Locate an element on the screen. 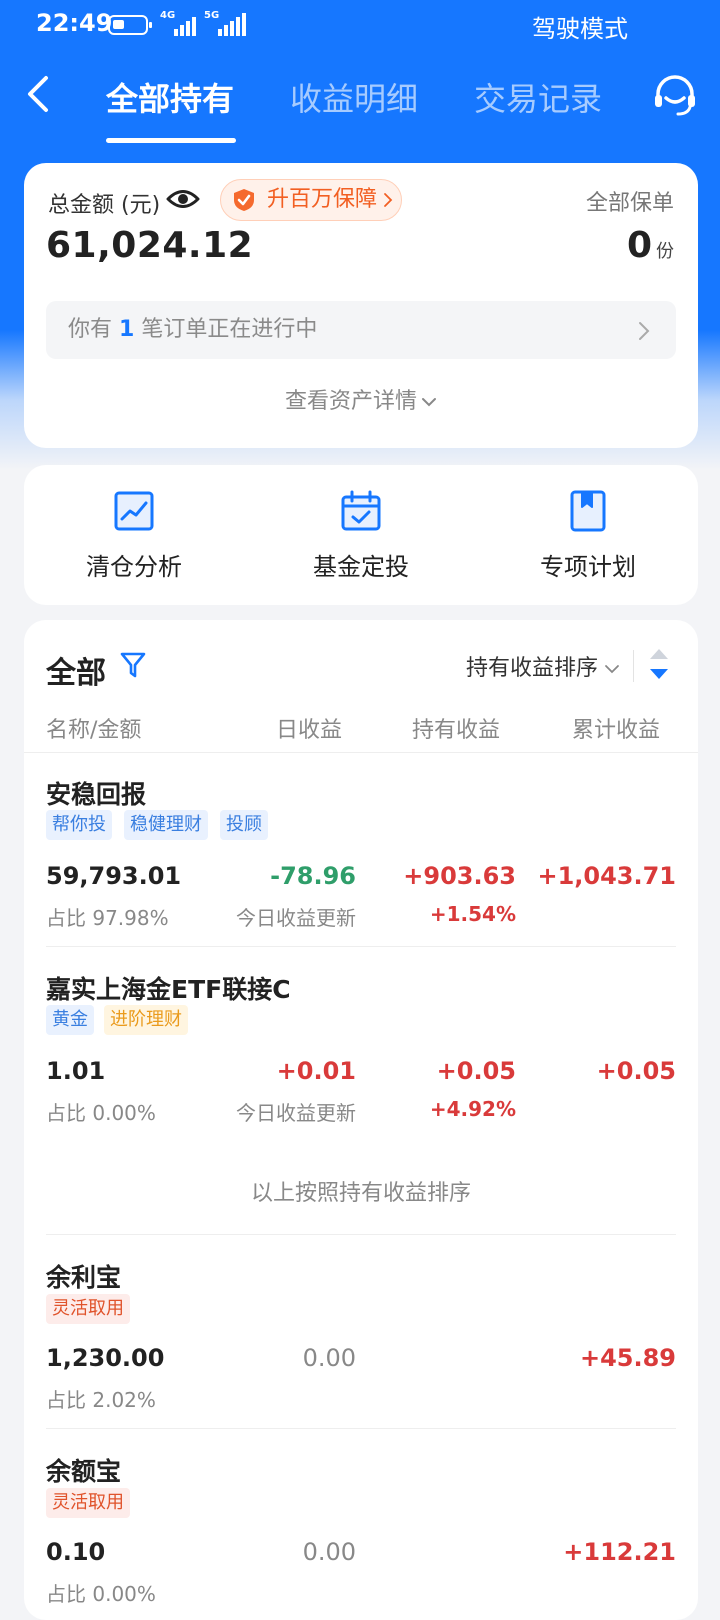 The height and width of the screenshot is (1620, 720). item-tag: 稳健理财 is located at coordinates (166, 825).